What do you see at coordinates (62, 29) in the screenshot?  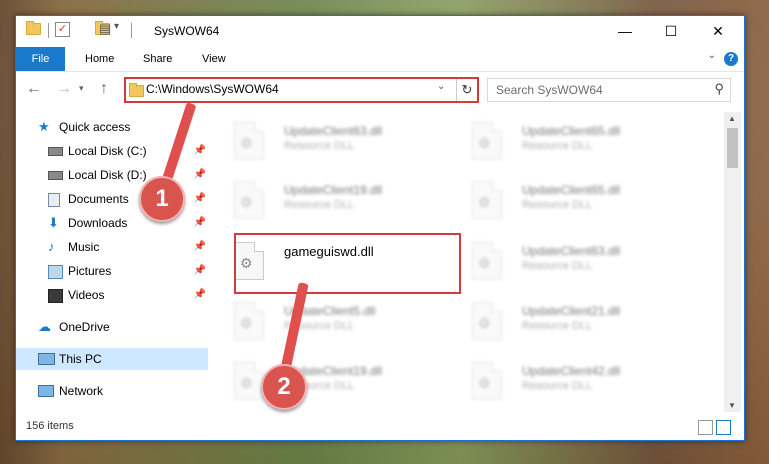 I see `properties-icon: ✓` at bounding box center [62, 29].